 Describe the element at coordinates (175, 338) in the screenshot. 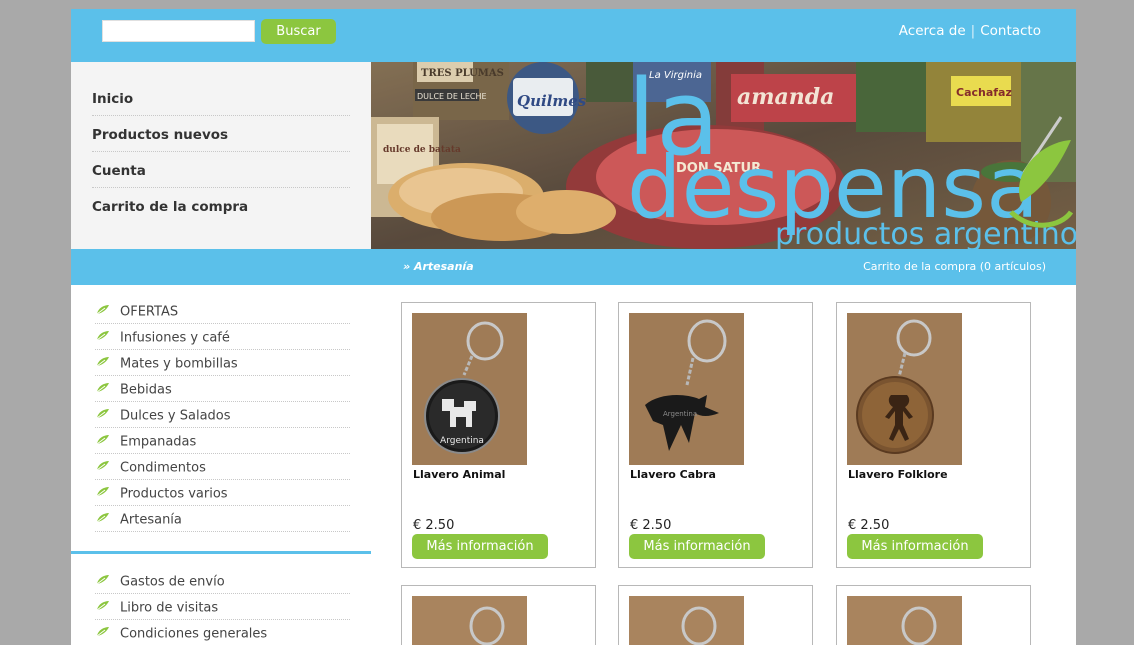

I see `category-label: Infusiones y café` at that location.